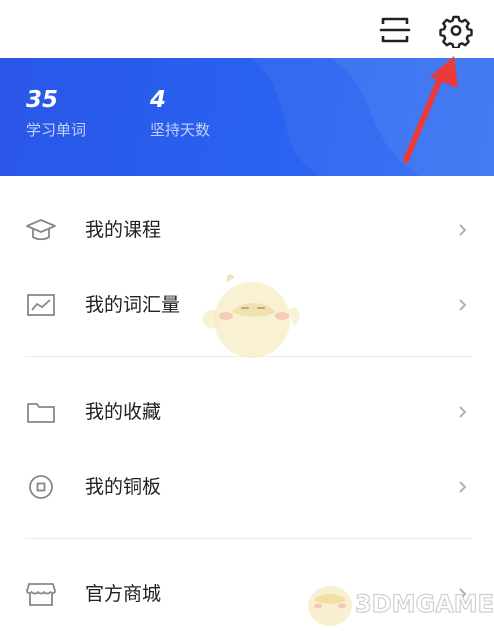 The image size is (494, 631). I want to click on folder-icon, so click(41, 412).